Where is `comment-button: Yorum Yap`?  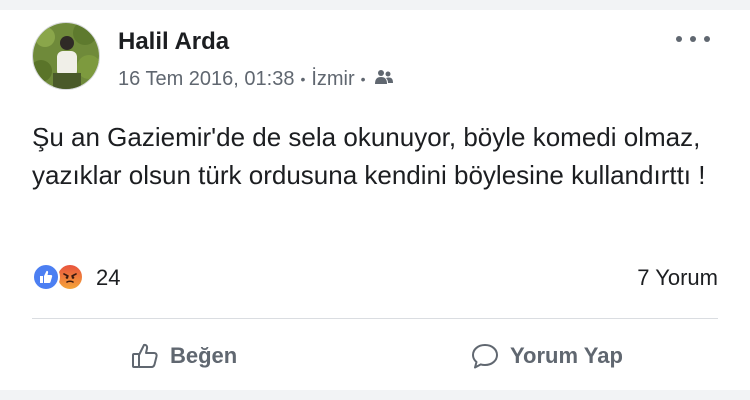
comment-button: Yorum Yap is located at coordinates (546, 356).